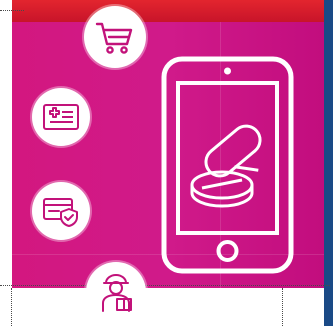 This screenshot has height=326, width=333. What do you see at coordinates (328, 163) in the screenshot?
I see `right-edge-strip` at bounding box center [328, 163].